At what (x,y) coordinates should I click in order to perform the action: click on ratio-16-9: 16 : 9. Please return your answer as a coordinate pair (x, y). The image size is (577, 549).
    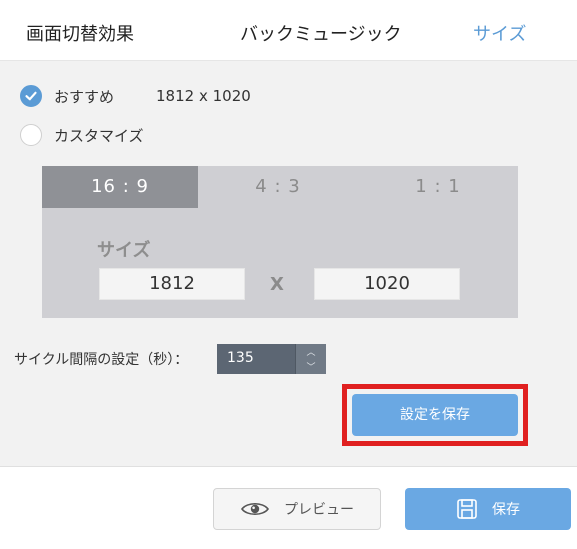
    Looking at the image, I should click on (120, 187).